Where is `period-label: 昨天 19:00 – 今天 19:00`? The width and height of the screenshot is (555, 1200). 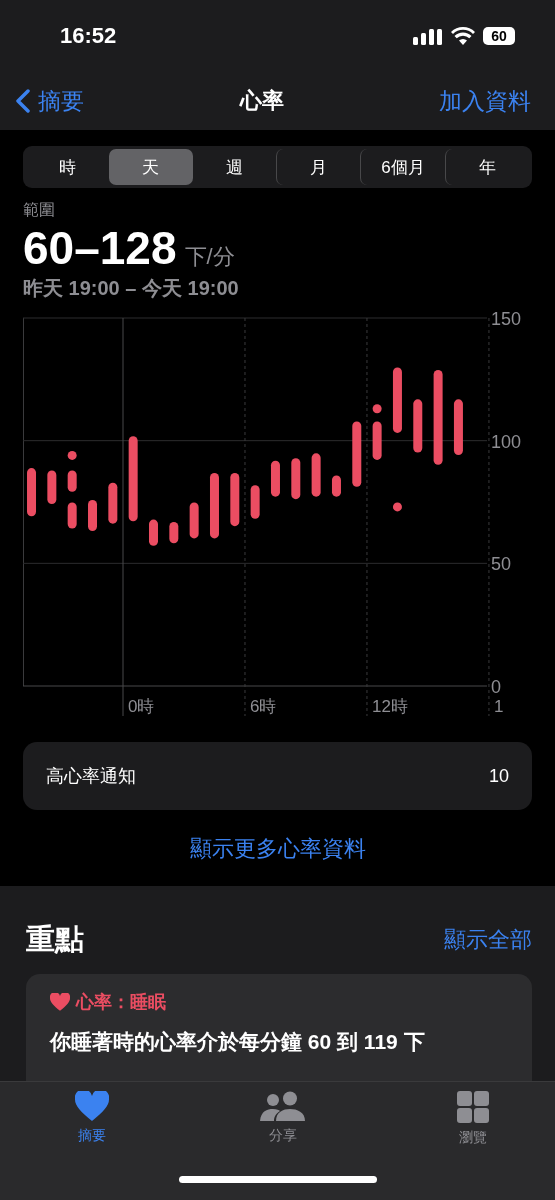 period-label: 昨天 19:00 – 今天 19:00 is located at coordinates (131, 288).